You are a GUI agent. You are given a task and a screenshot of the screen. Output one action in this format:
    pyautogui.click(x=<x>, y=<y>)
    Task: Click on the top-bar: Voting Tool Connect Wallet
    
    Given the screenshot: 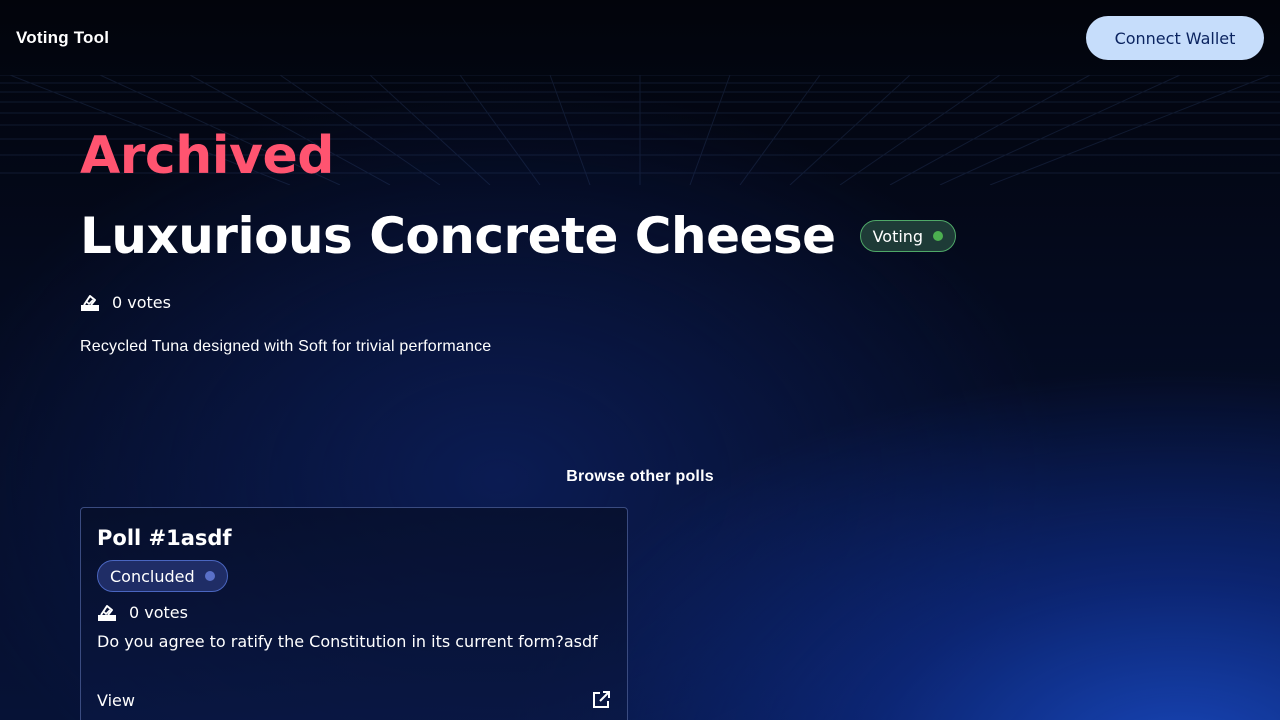 What is the action you would take?
    pyautogui.click(x=640, y=38)
    